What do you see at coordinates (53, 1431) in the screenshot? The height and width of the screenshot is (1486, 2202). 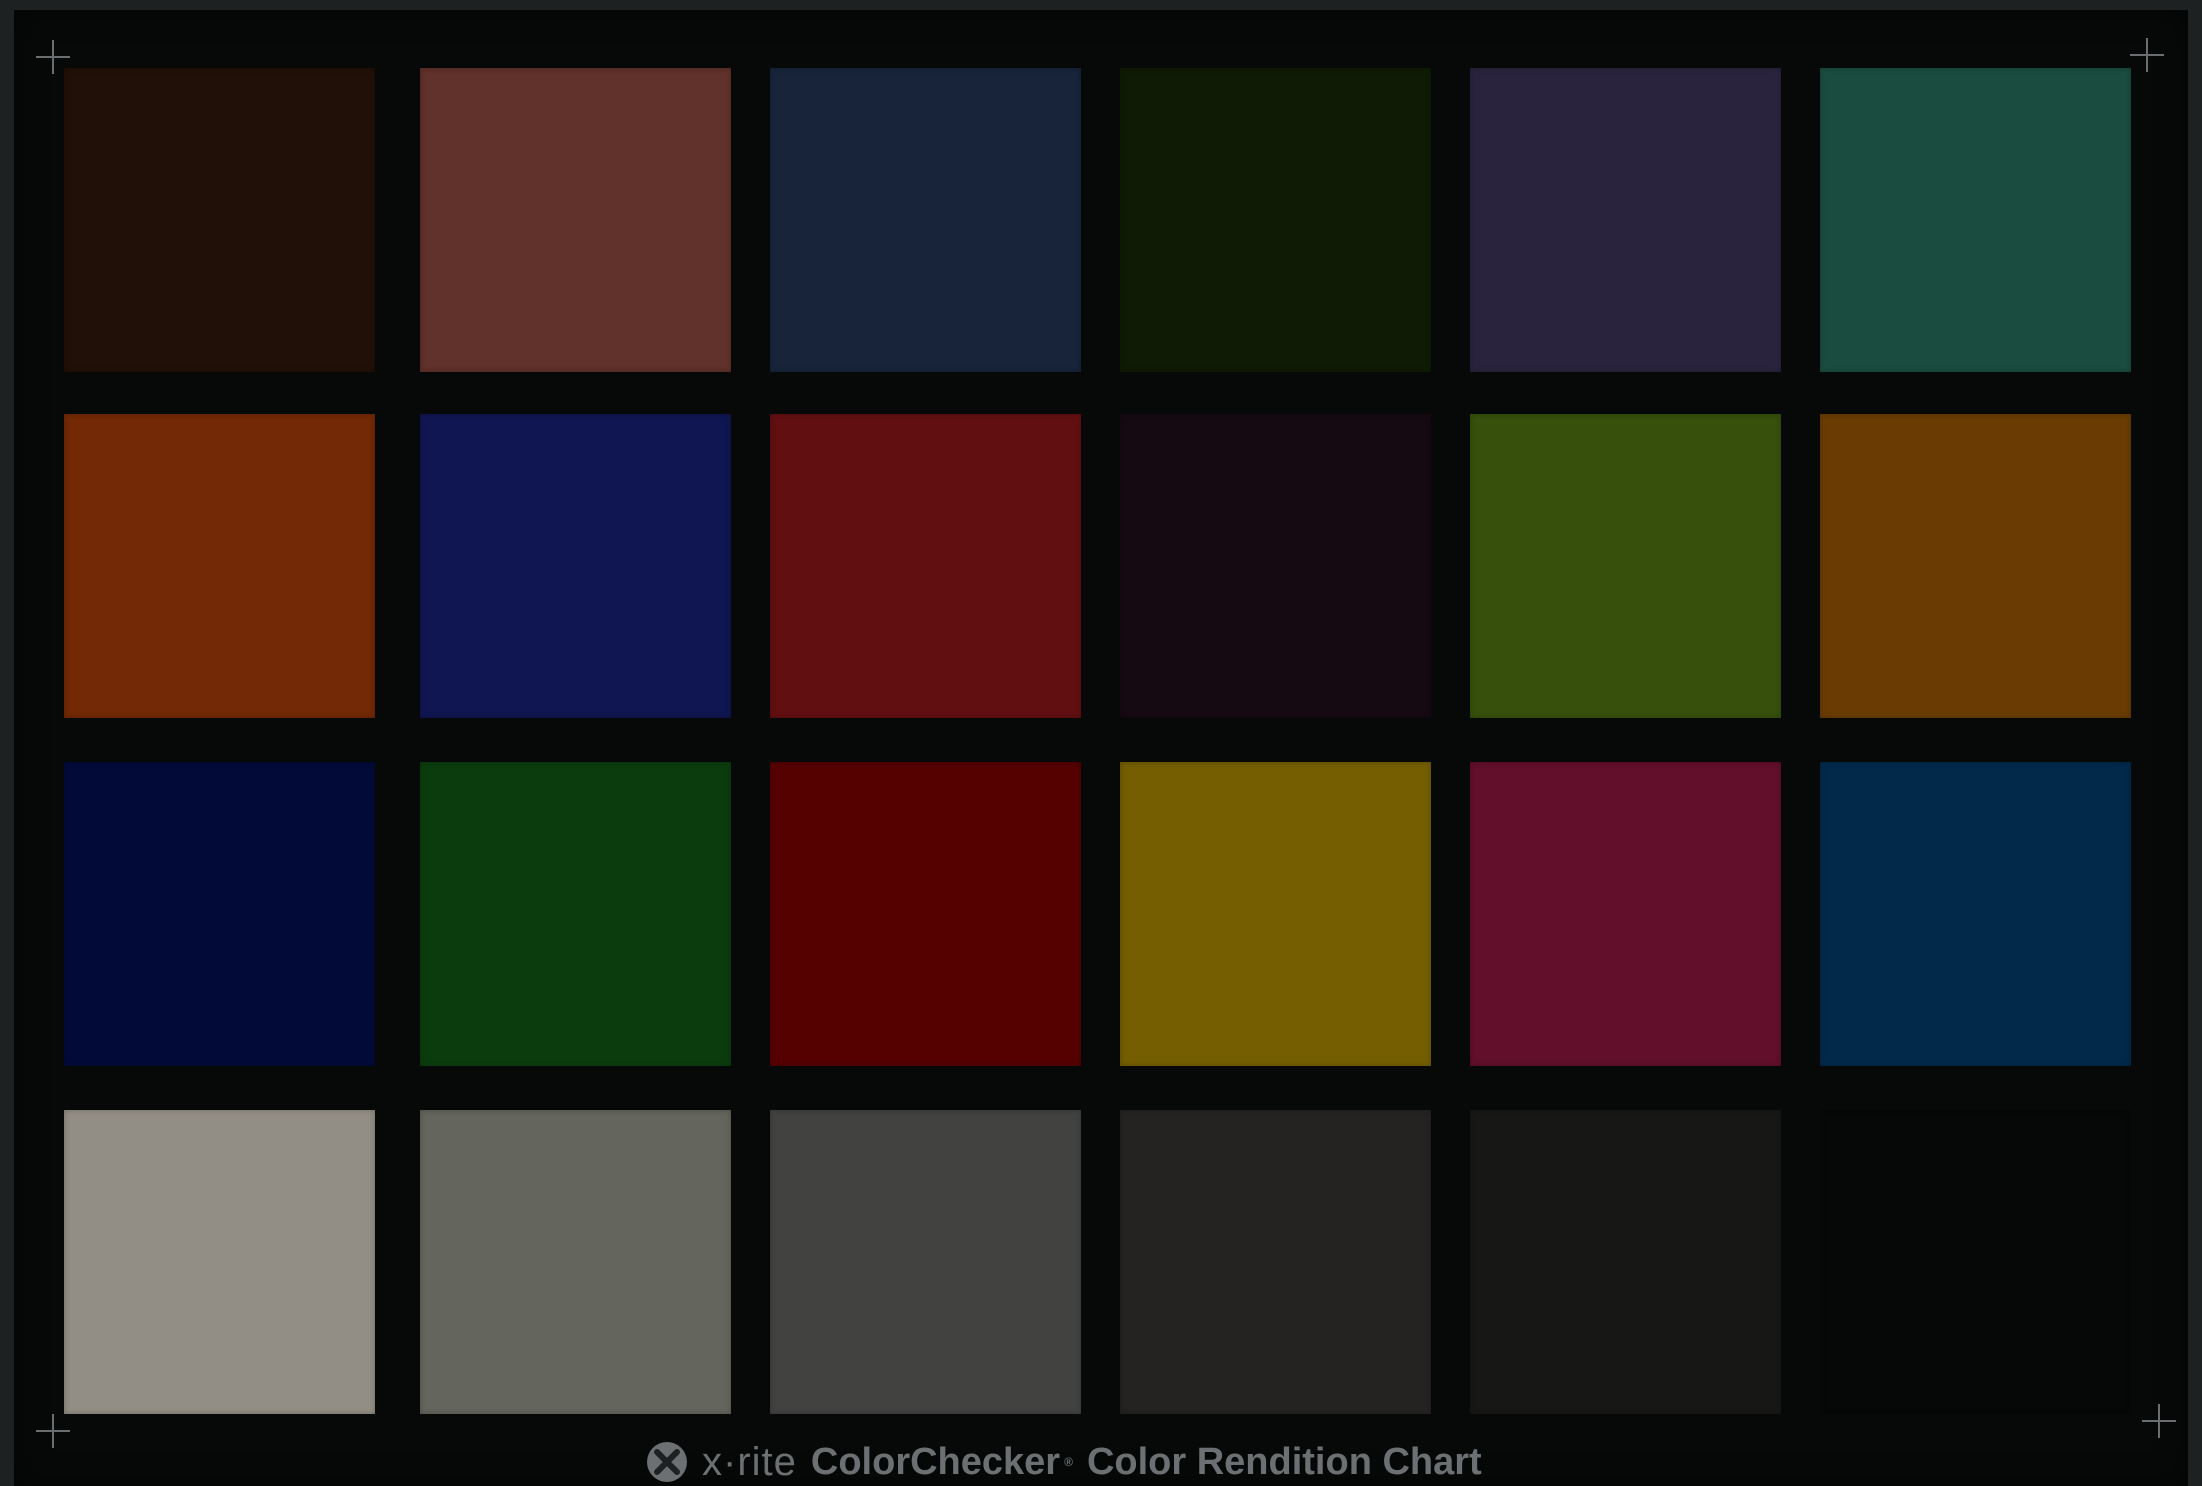 I see `crosshair-bottom-left-icon` at bounding box center [53, 1431].